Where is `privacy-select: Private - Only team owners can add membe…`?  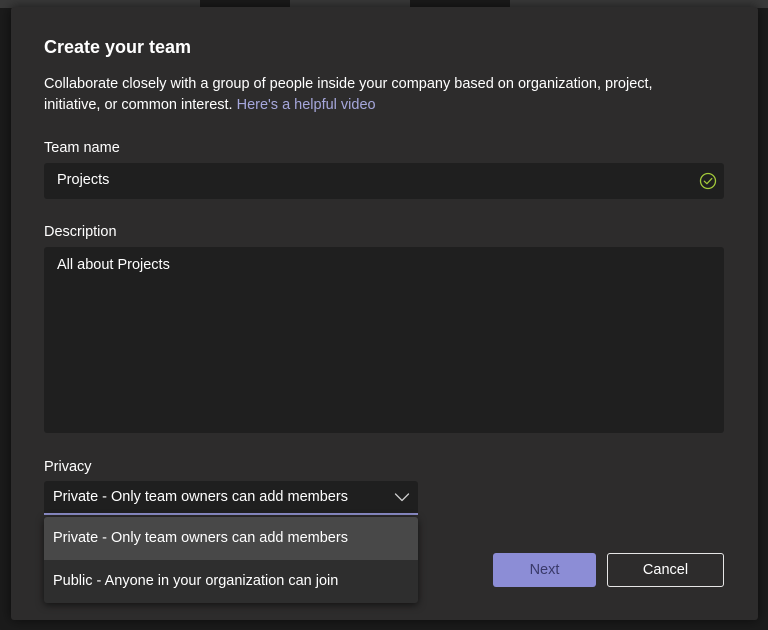
privacy-select: Private - Only team owners can add membe… is located at coordinates (231, 498).